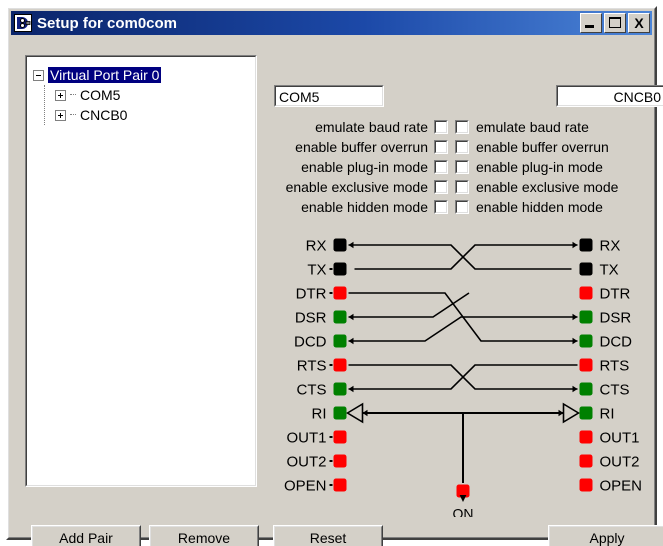  Describe the element at coordinates (351, 341) in the screenshot. I see `arrow-dcd-left` at that location.